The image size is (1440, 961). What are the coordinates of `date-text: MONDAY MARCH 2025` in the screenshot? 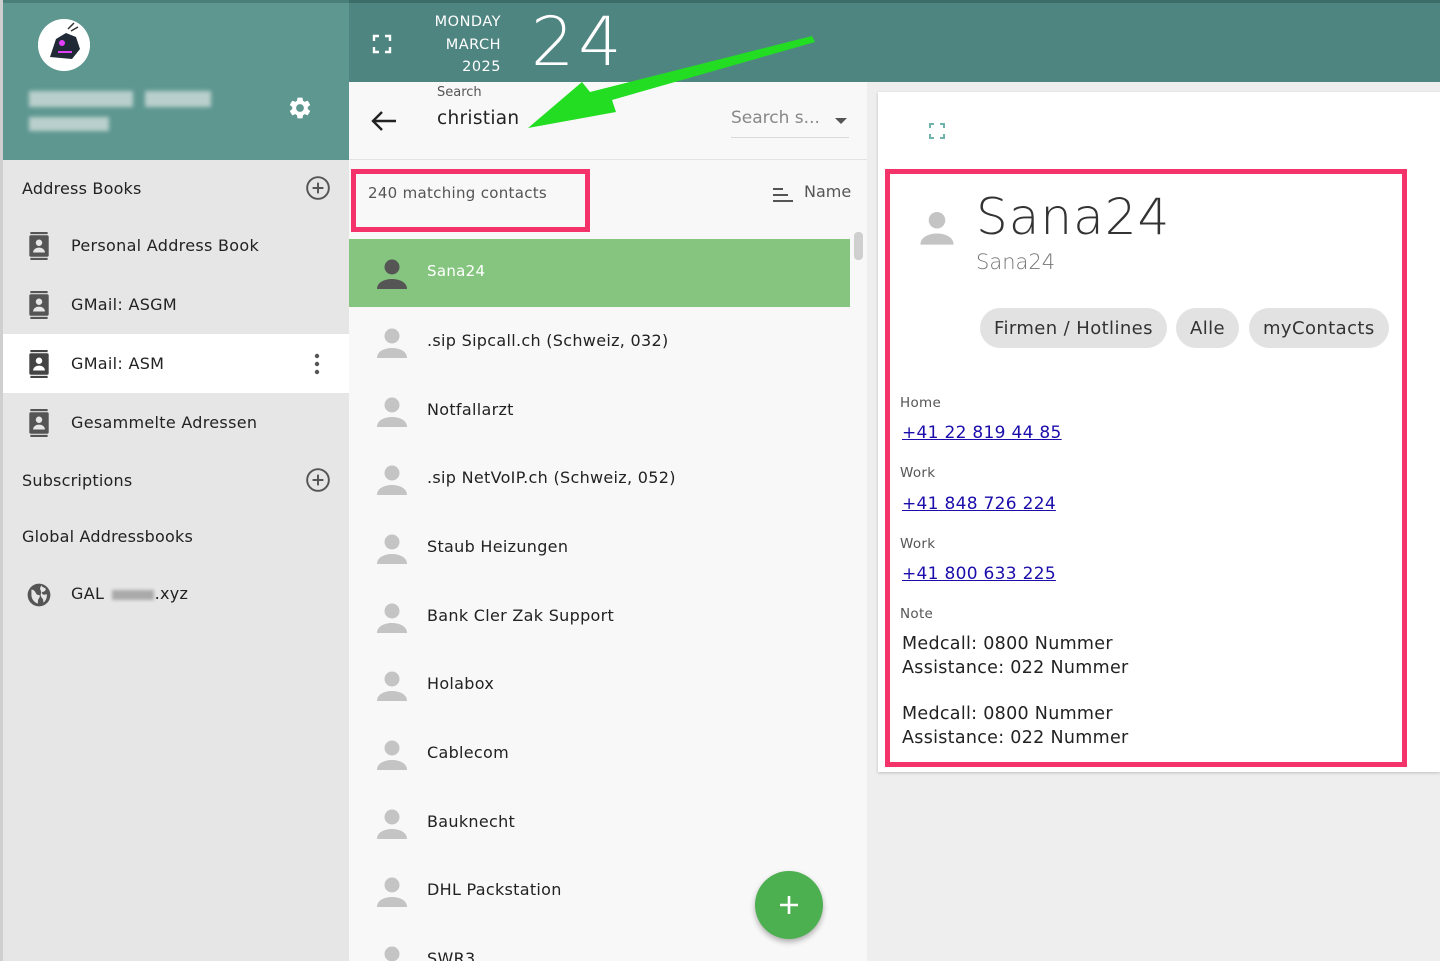 It's located at (455, 45).